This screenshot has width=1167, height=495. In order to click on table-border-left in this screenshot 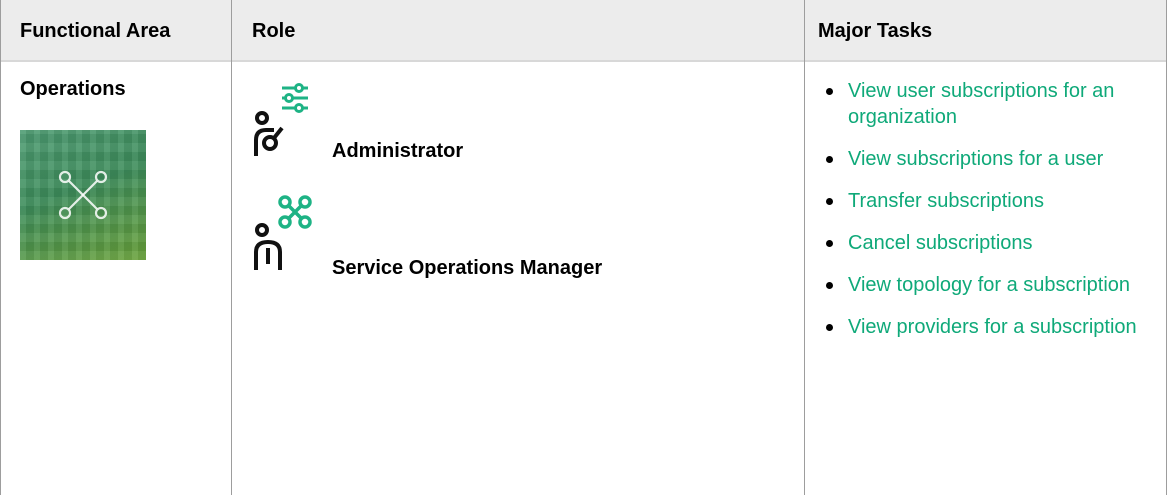, I will do `click(0, 247)`.